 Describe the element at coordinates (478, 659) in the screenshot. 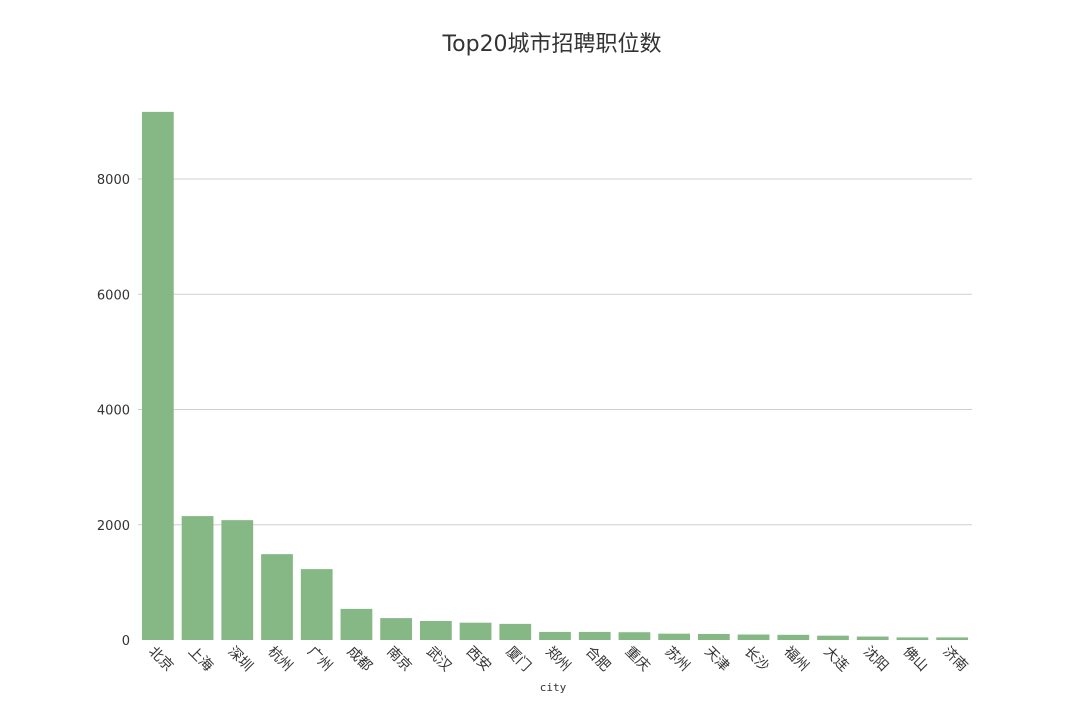

I see `x-tick-label: 西安` at that location.